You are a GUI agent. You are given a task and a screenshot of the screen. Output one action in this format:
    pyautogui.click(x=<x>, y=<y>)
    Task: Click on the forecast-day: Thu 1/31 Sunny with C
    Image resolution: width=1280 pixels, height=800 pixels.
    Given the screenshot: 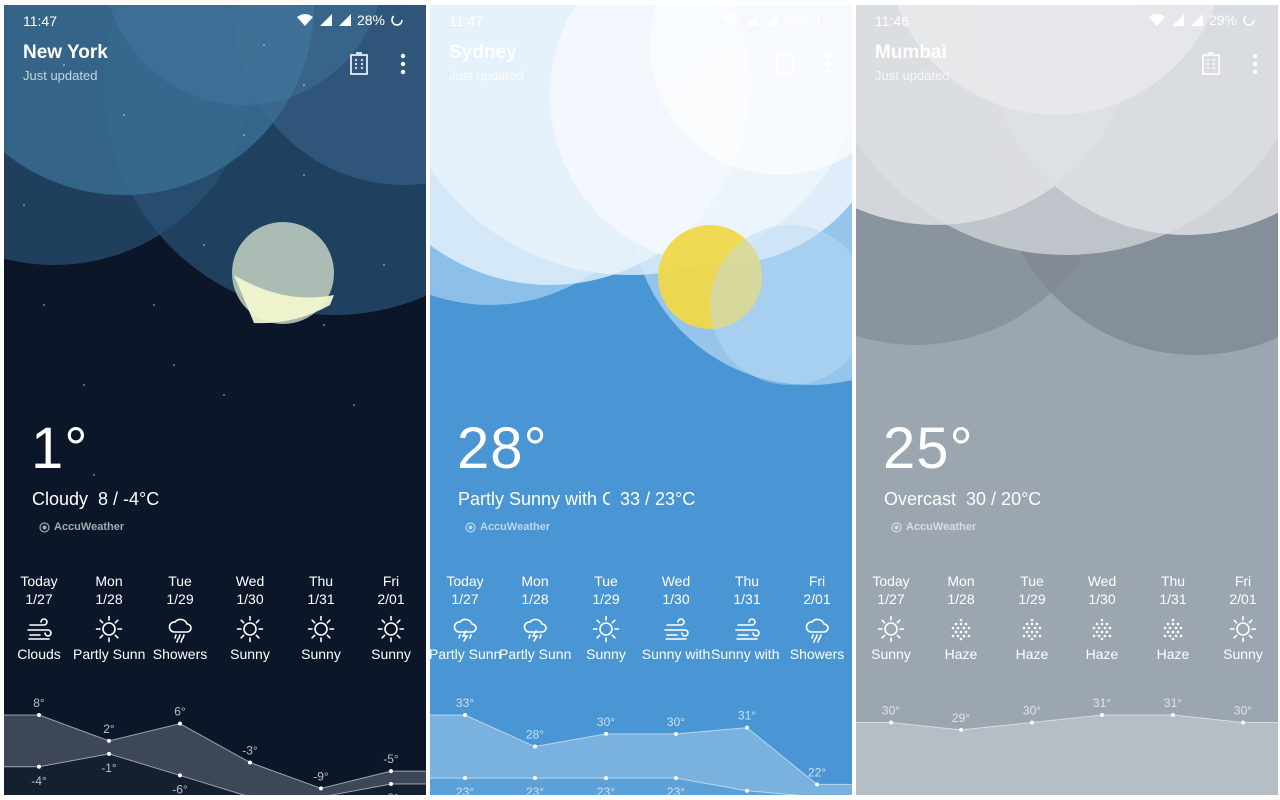 What is the action you would take?
    pyautogui.click(x=747, y=617)
    